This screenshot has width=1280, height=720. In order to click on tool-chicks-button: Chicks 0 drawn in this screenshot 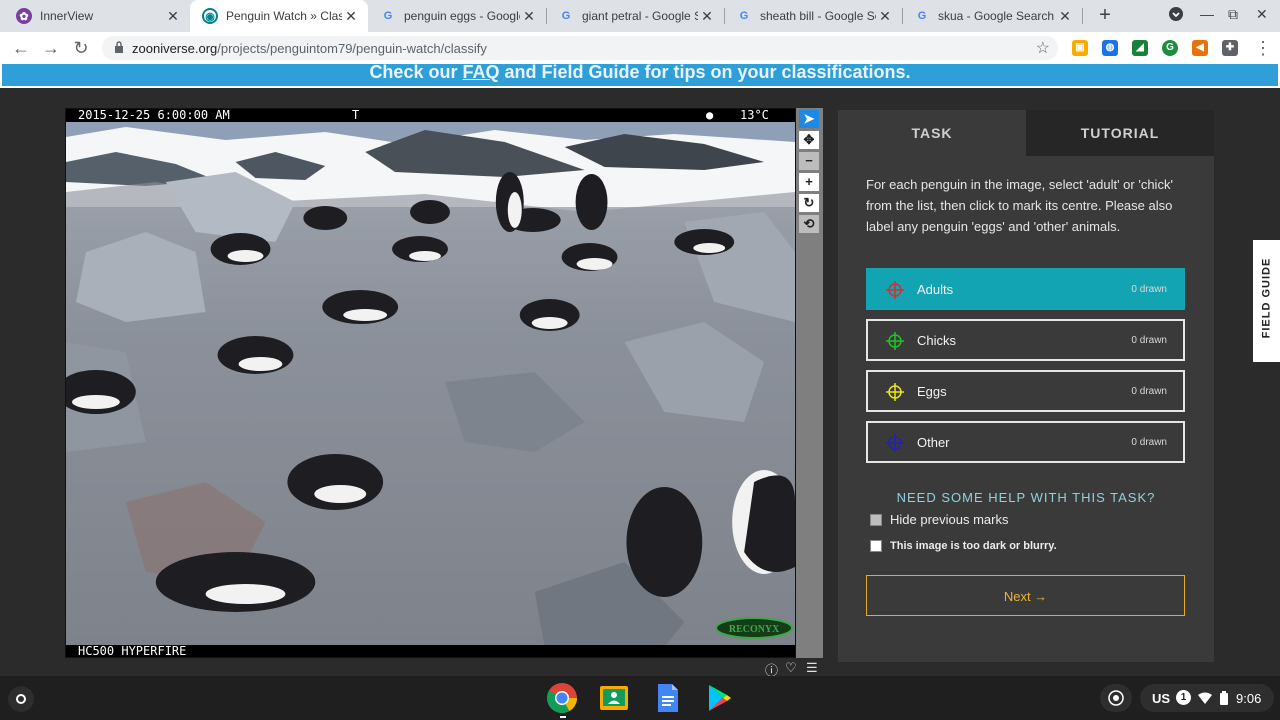, I will do `click(1025, 340)`.